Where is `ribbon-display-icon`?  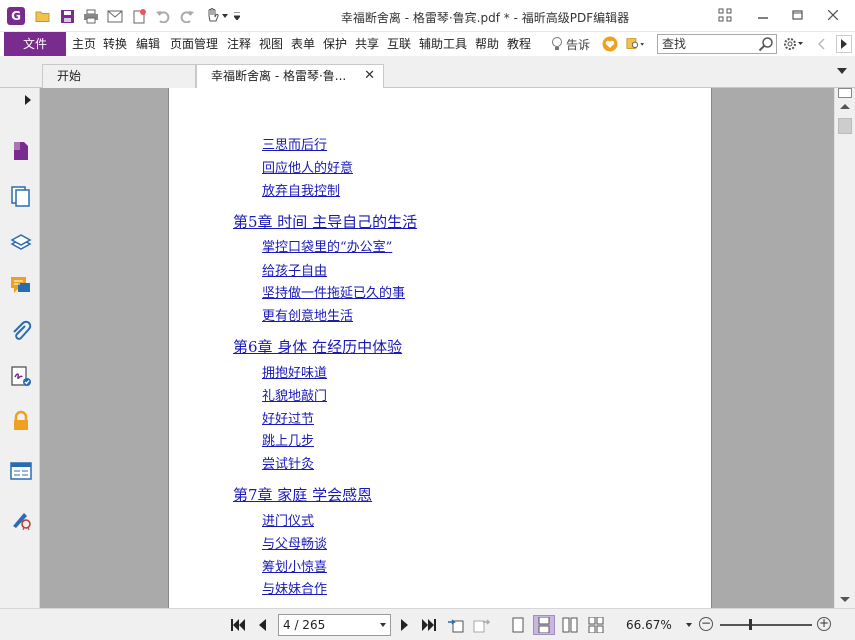 ribbon-display-icon is located at coordinates (725, 15).